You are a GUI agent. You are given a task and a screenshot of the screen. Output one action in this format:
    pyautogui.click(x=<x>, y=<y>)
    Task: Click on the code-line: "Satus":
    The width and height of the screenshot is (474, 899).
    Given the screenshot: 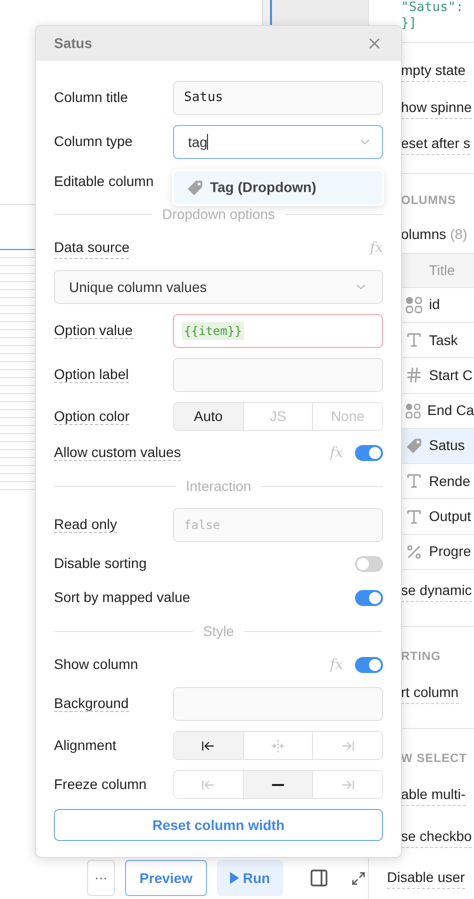 What is the action you would take?
    pyautogui.click(x=432, y=8)
    